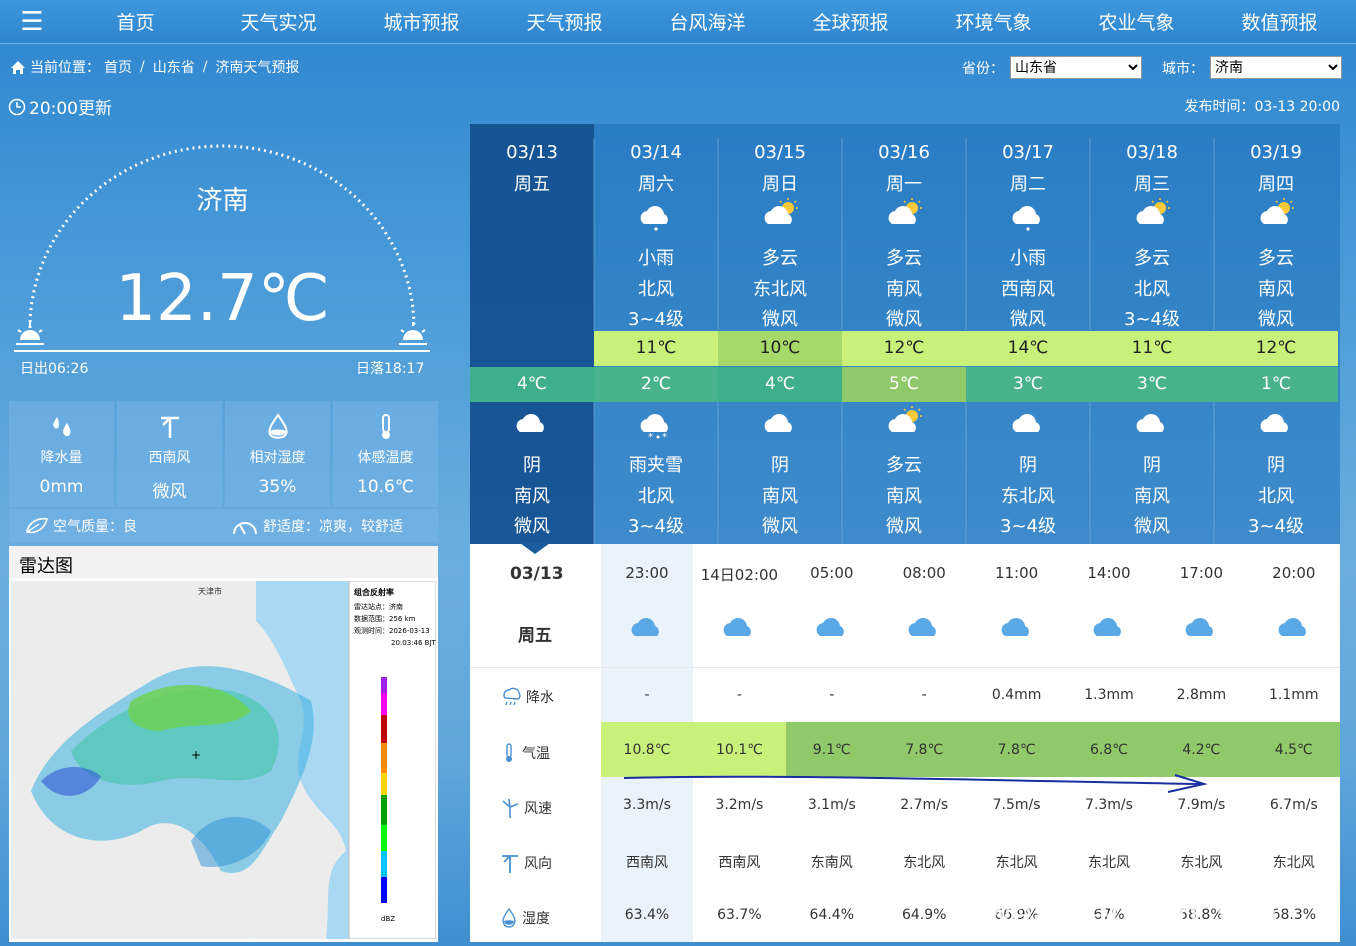 The height and width of the screenshot is (946, 1356). I want to click on hourly-week: 周五, so click(535, 636).